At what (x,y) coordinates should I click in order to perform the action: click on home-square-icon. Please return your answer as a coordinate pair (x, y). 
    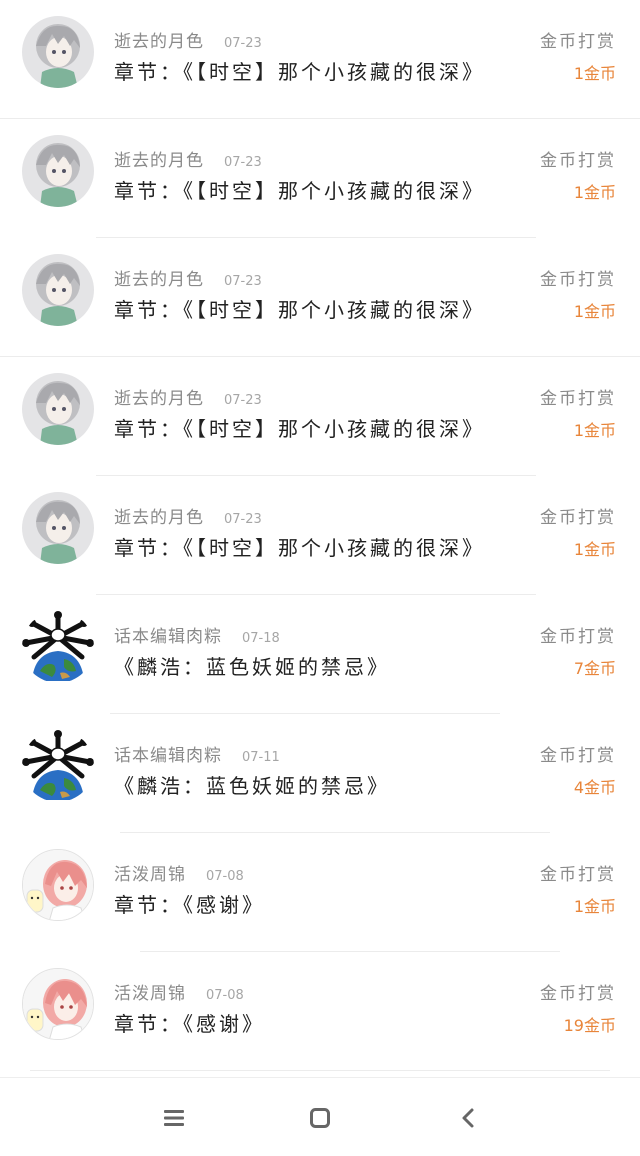
    Looking at the image, I should click on (320, 1118).